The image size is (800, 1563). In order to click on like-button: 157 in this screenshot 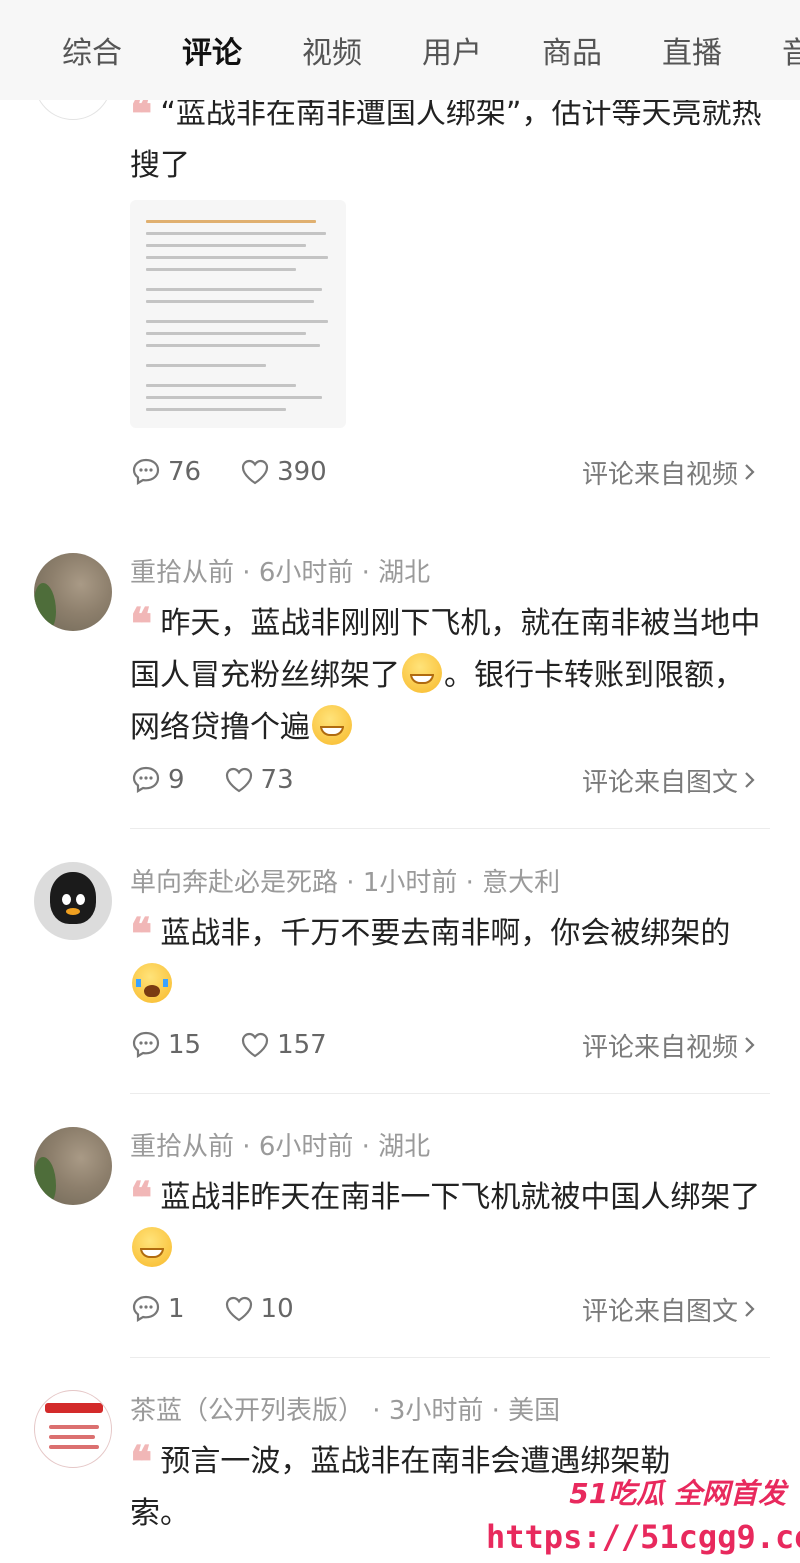, I will do `click(283, 1045)`.